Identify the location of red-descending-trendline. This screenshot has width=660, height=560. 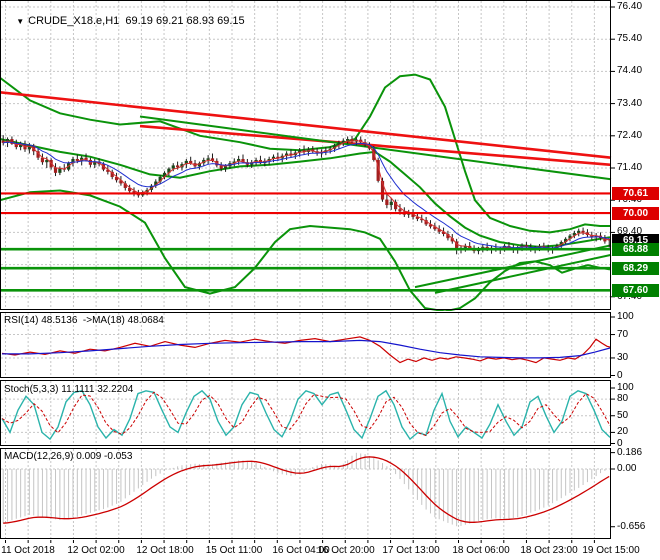
(306, 125).